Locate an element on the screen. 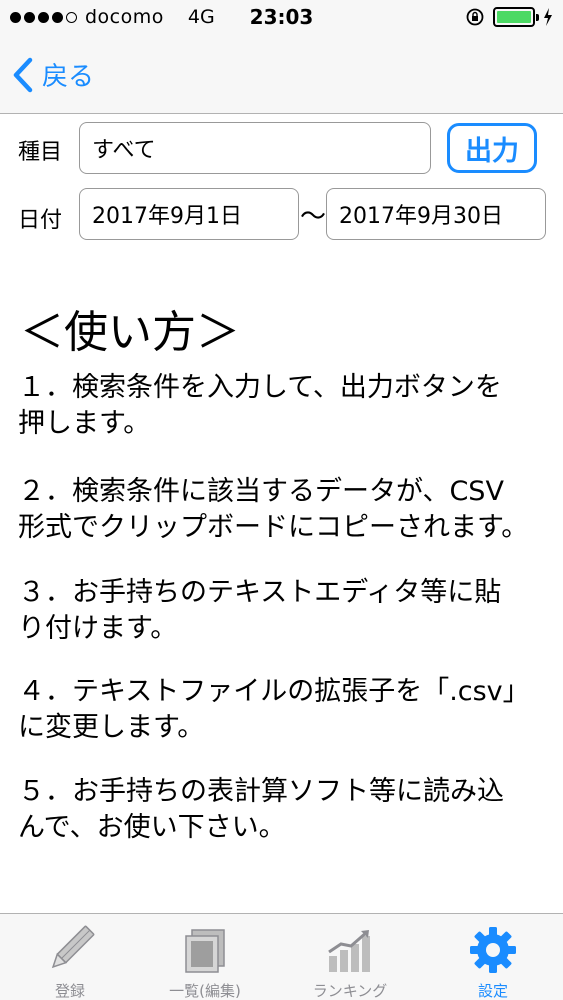 Image resolution: width=563 pixels, height=1000 pixels. battery-icon is located at coordinates (516, 17).